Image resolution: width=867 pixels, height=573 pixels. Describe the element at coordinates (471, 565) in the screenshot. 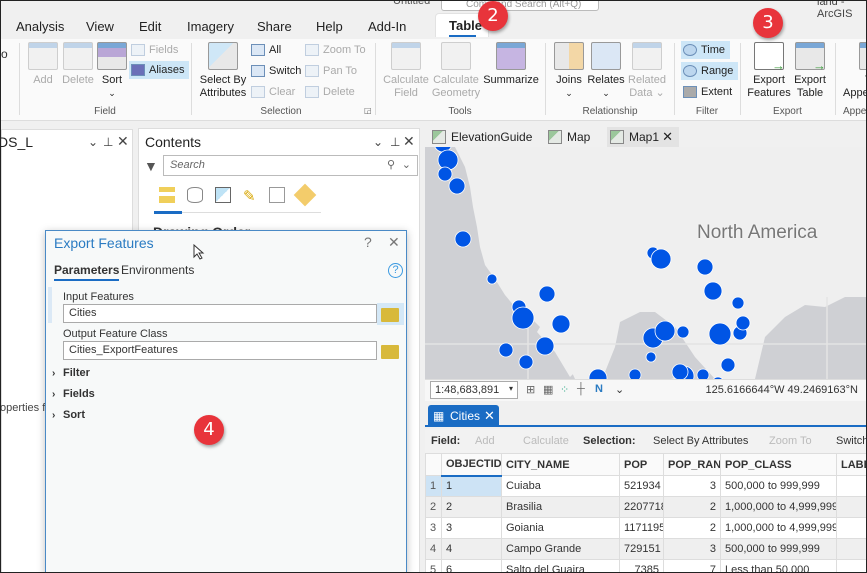

I see `cell-objectid: 6` at that location.